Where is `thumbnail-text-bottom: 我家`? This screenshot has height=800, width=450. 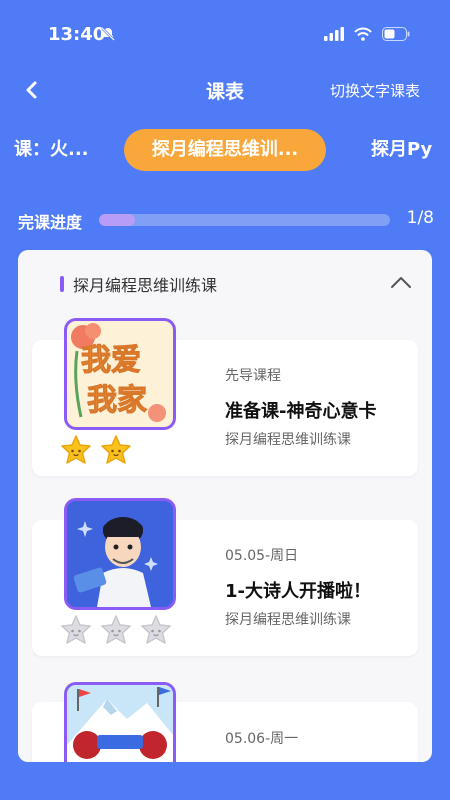 thumbnail-text-bottom: 我家 is located at coordinates (117, 401).